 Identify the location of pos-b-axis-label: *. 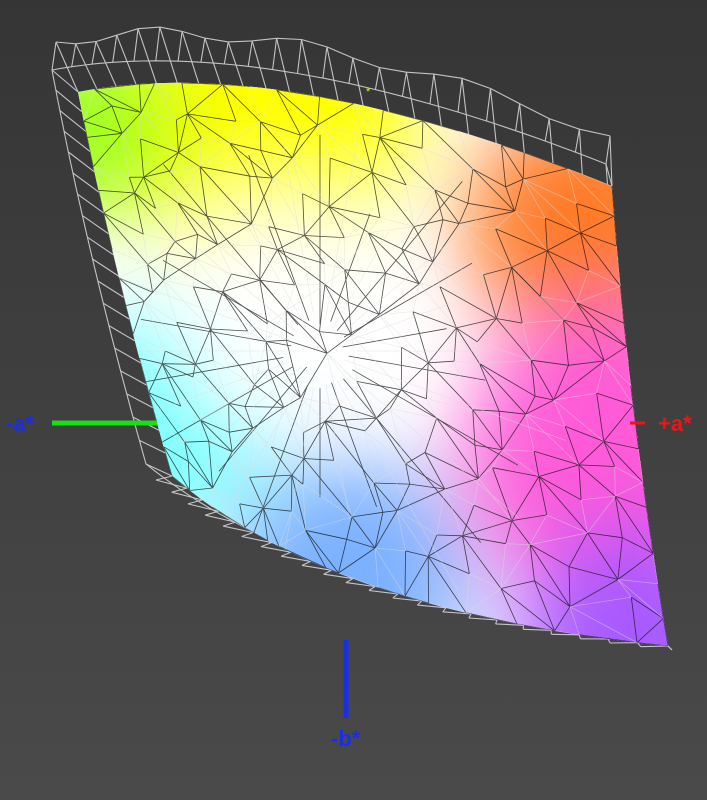
(368, 92).